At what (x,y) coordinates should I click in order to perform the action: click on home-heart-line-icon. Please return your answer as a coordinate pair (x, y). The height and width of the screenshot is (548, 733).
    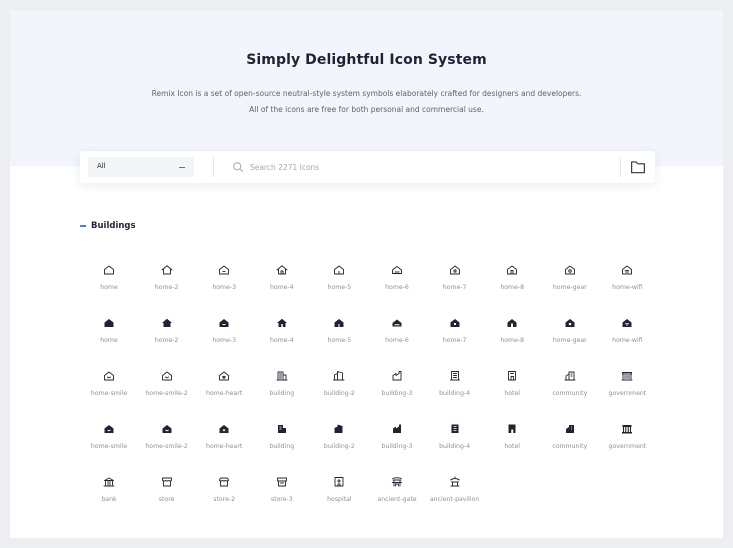
    Looking at the image, I should click on (224, 376).